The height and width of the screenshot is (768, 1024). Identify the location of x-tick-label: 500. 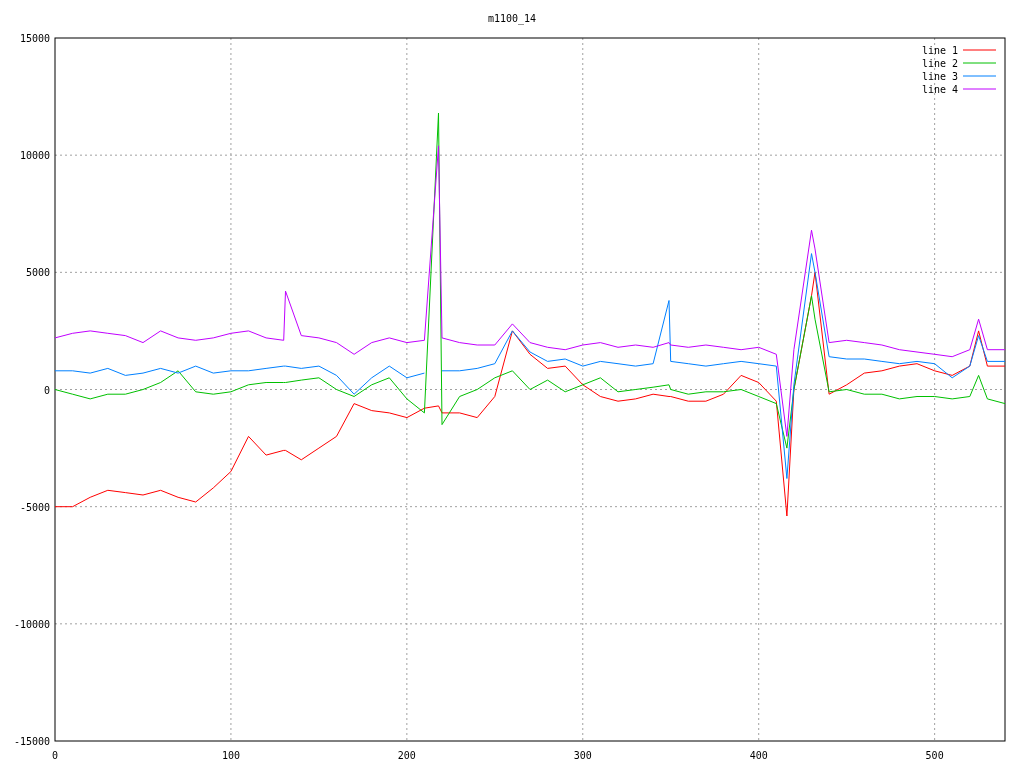
(934, 755).